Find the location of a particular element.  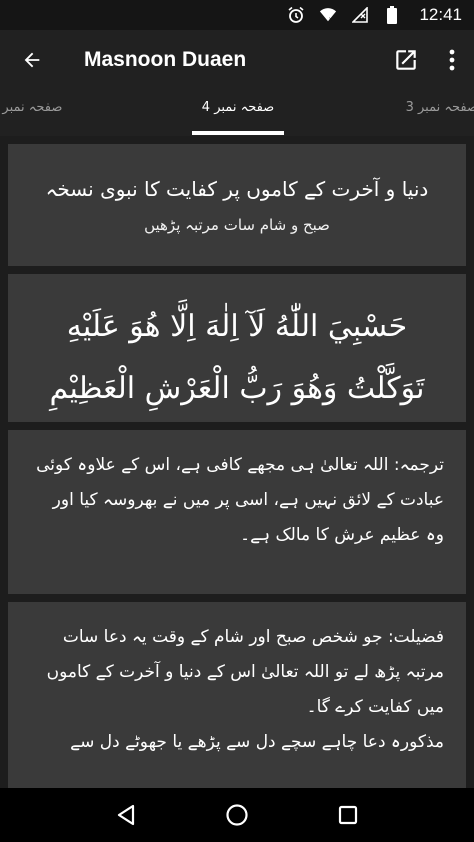

system-nav-bar is located at coordinates (237, 815).